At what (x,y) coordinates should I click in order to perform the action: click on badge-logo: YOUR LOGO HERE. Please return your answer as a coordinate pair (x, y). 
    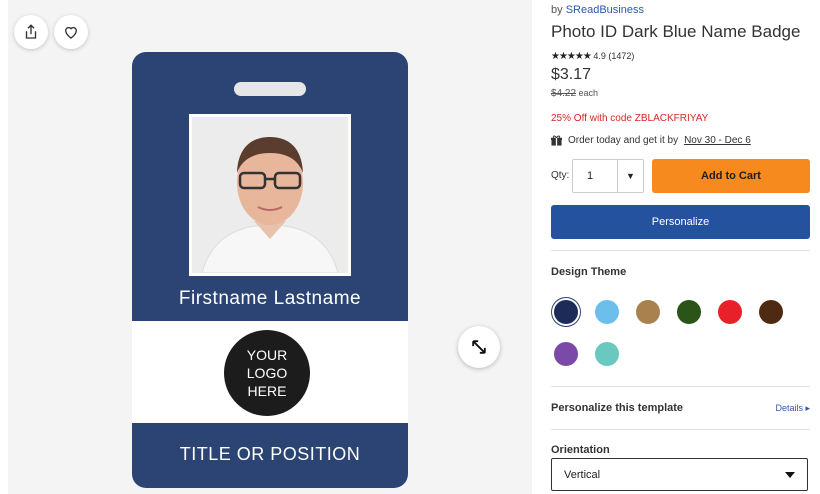
    Looking at the image, I should click on (267, 373).